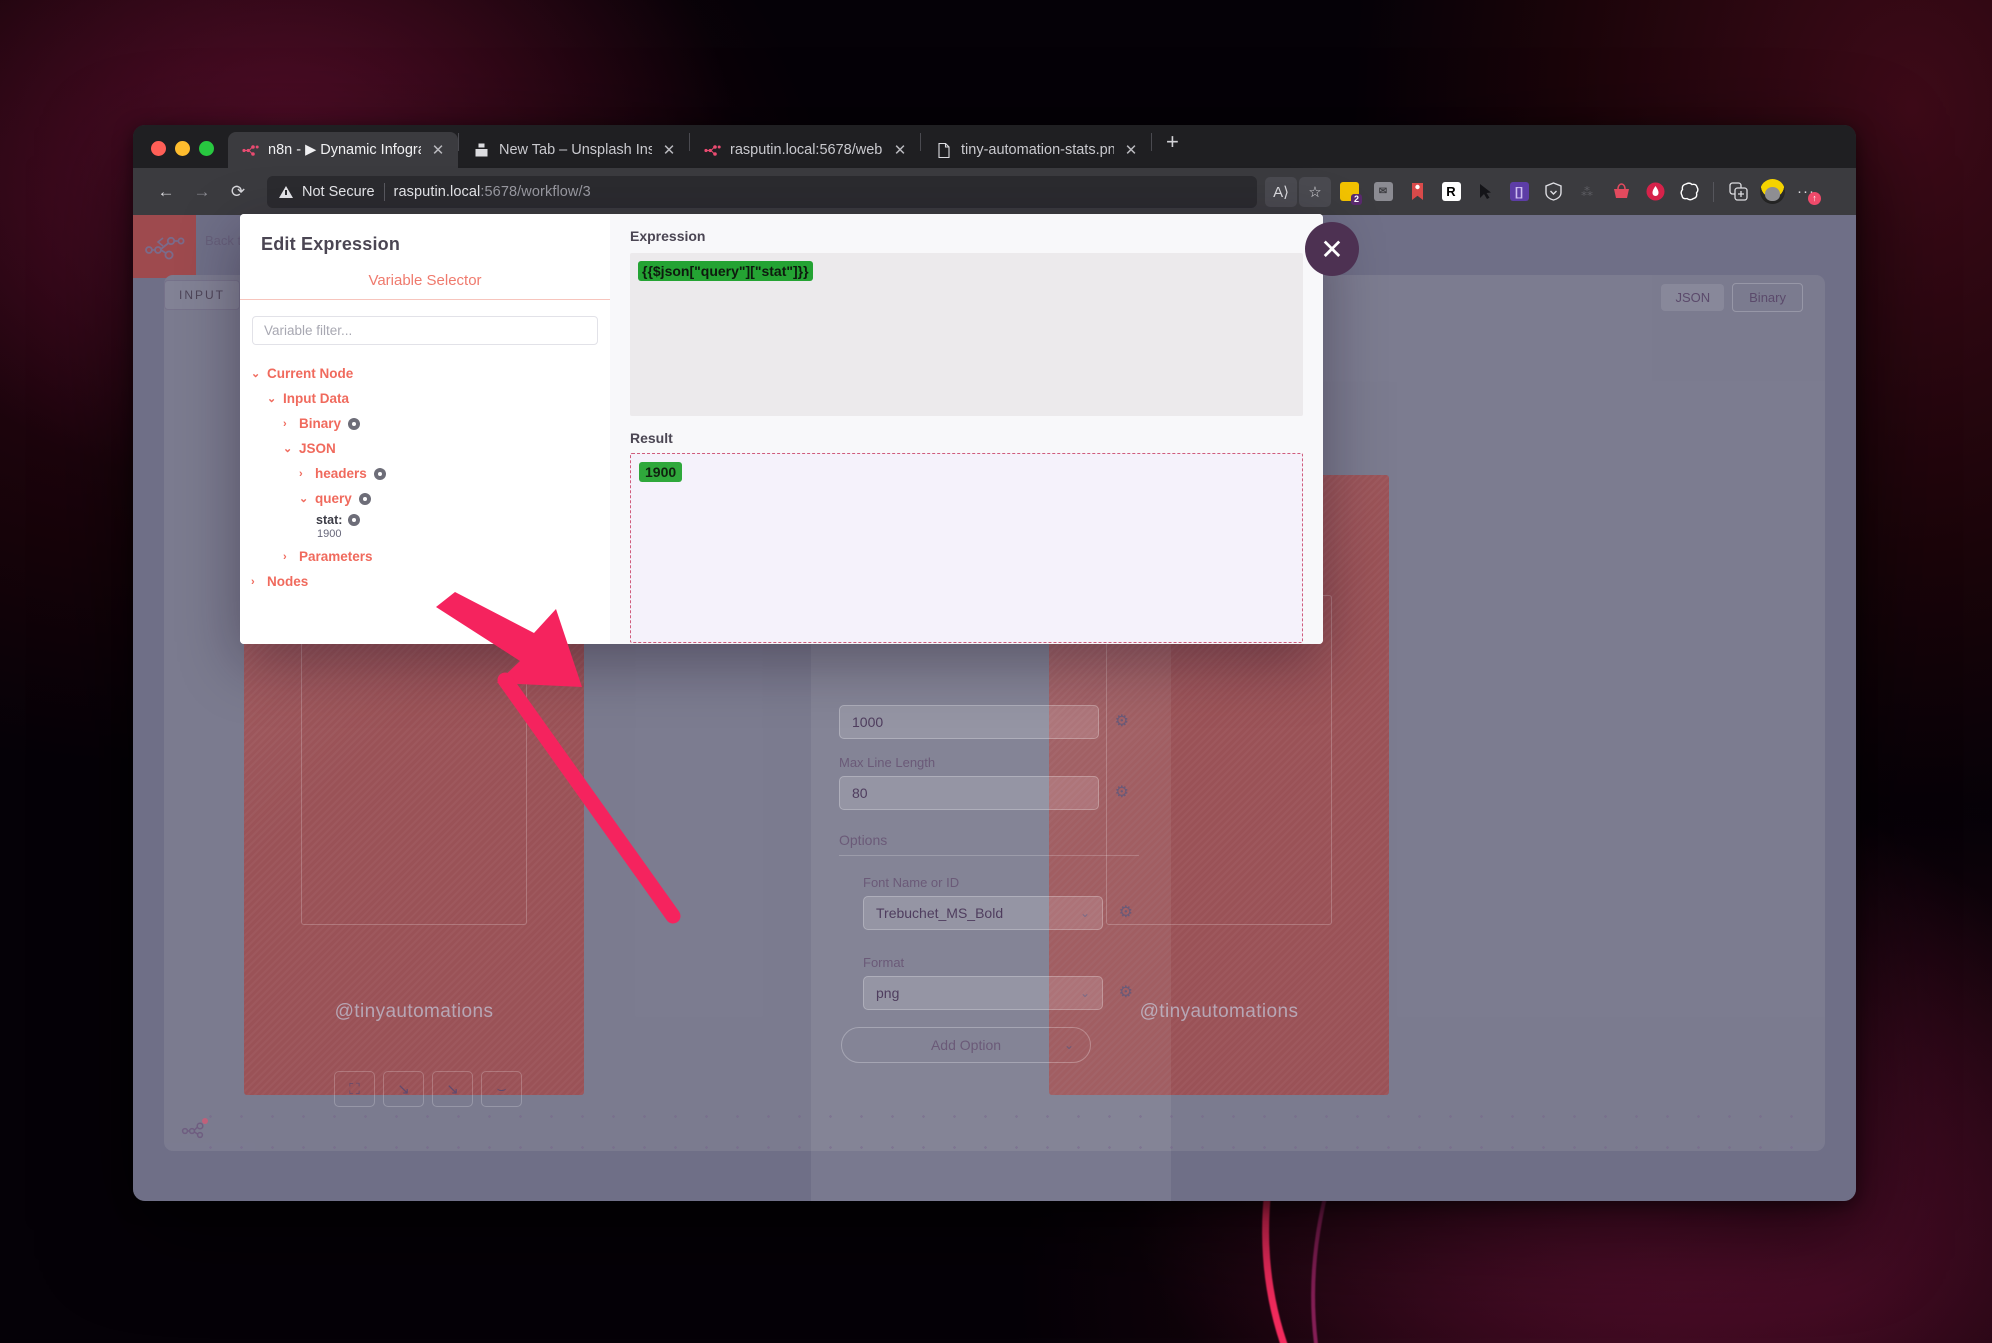  I want to click on browser-tab-label-3: tiny-automation-stats.png (108, so click(1037, 150).